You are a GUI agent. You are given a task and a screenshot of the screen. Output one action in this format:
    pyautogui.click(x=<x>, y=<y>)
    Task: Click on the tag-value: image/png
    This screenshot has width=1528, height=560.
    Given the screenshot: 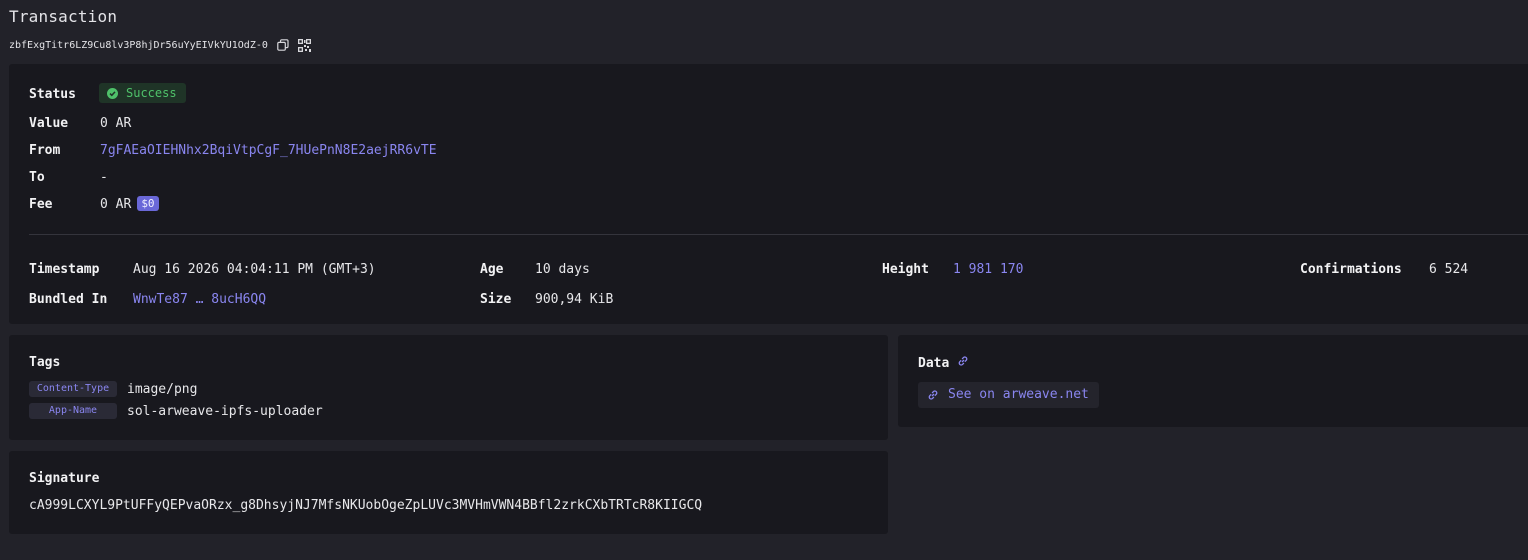 What is the action you would take?
    pyautogui.click(x=162, y=389)
    